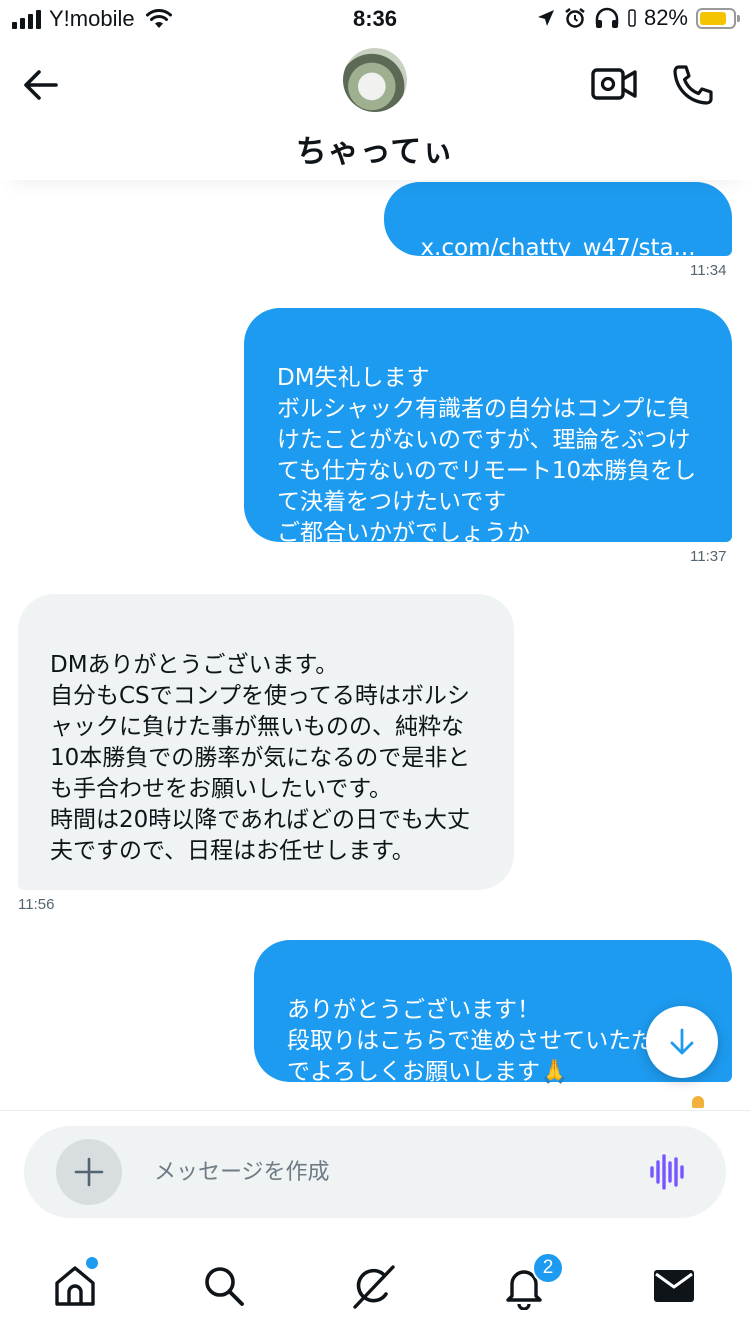  I want to click on battery-icon, so click(718, 18).